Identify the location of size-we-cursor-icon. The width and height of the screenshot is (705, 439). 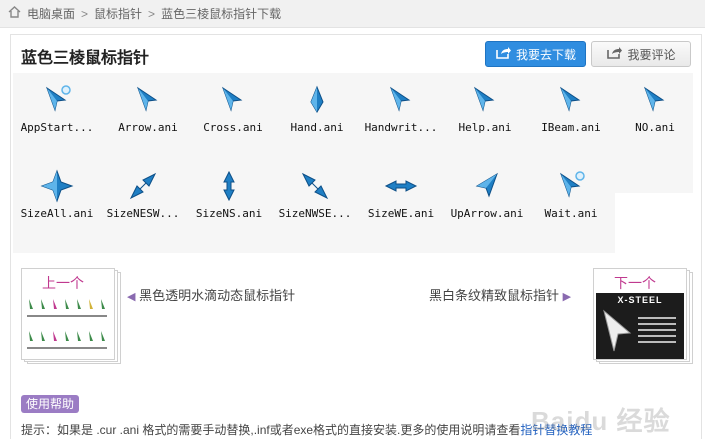
(401, 186).